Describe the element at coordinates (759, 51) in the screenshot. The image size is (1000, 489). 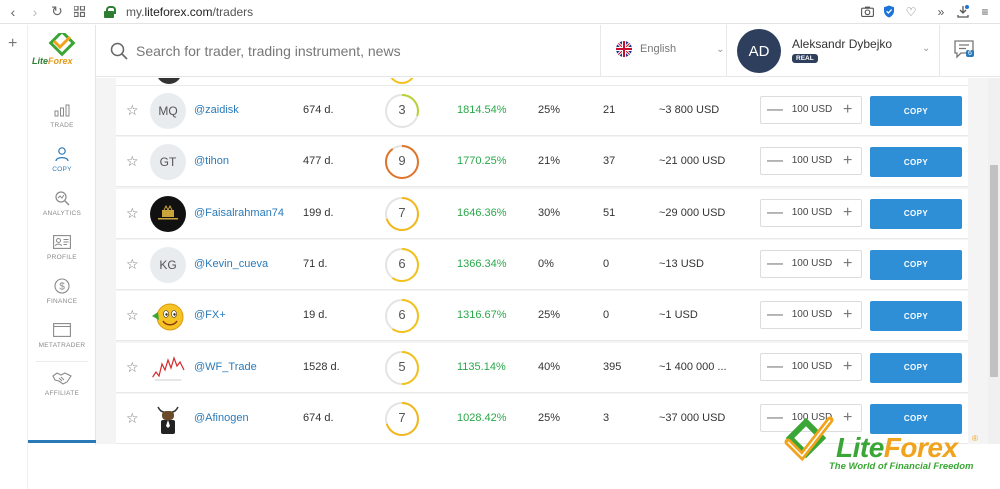
I see `avatar: AD` at that location.